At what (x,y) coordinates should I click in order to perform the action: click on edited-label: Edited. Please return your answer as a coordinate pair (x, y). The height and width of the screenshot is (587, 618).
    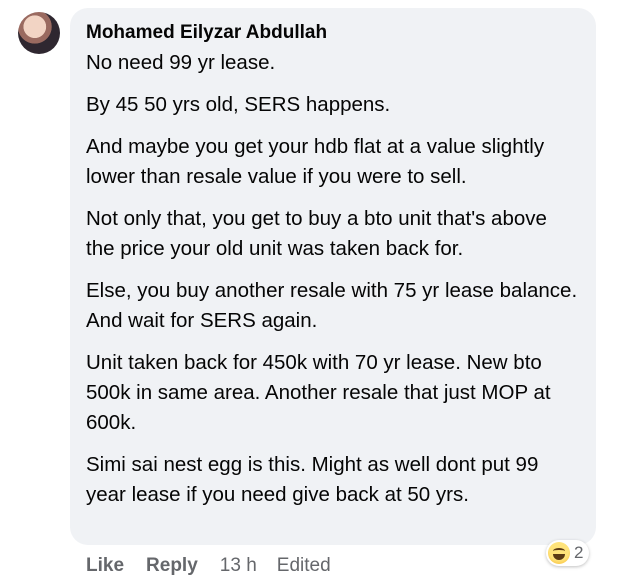
    Looking at the image, I should click on (304, 566).